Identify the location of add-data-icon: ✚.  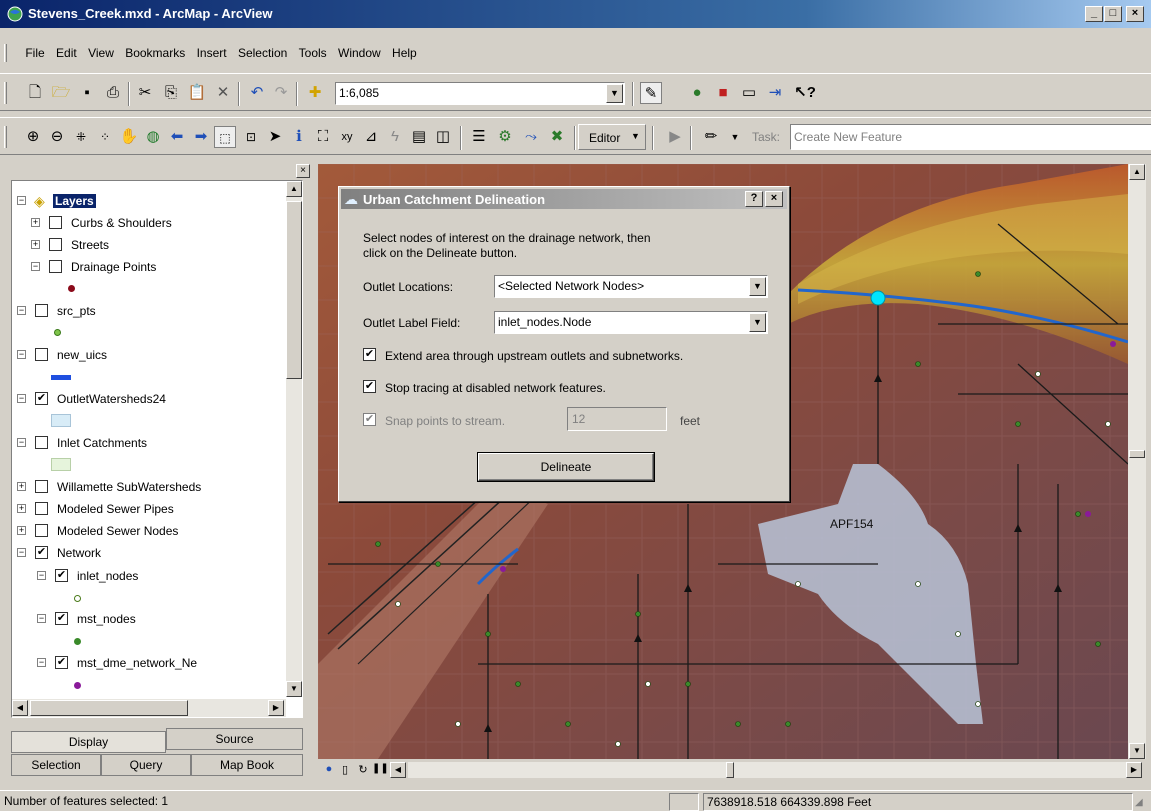
(315, 93).